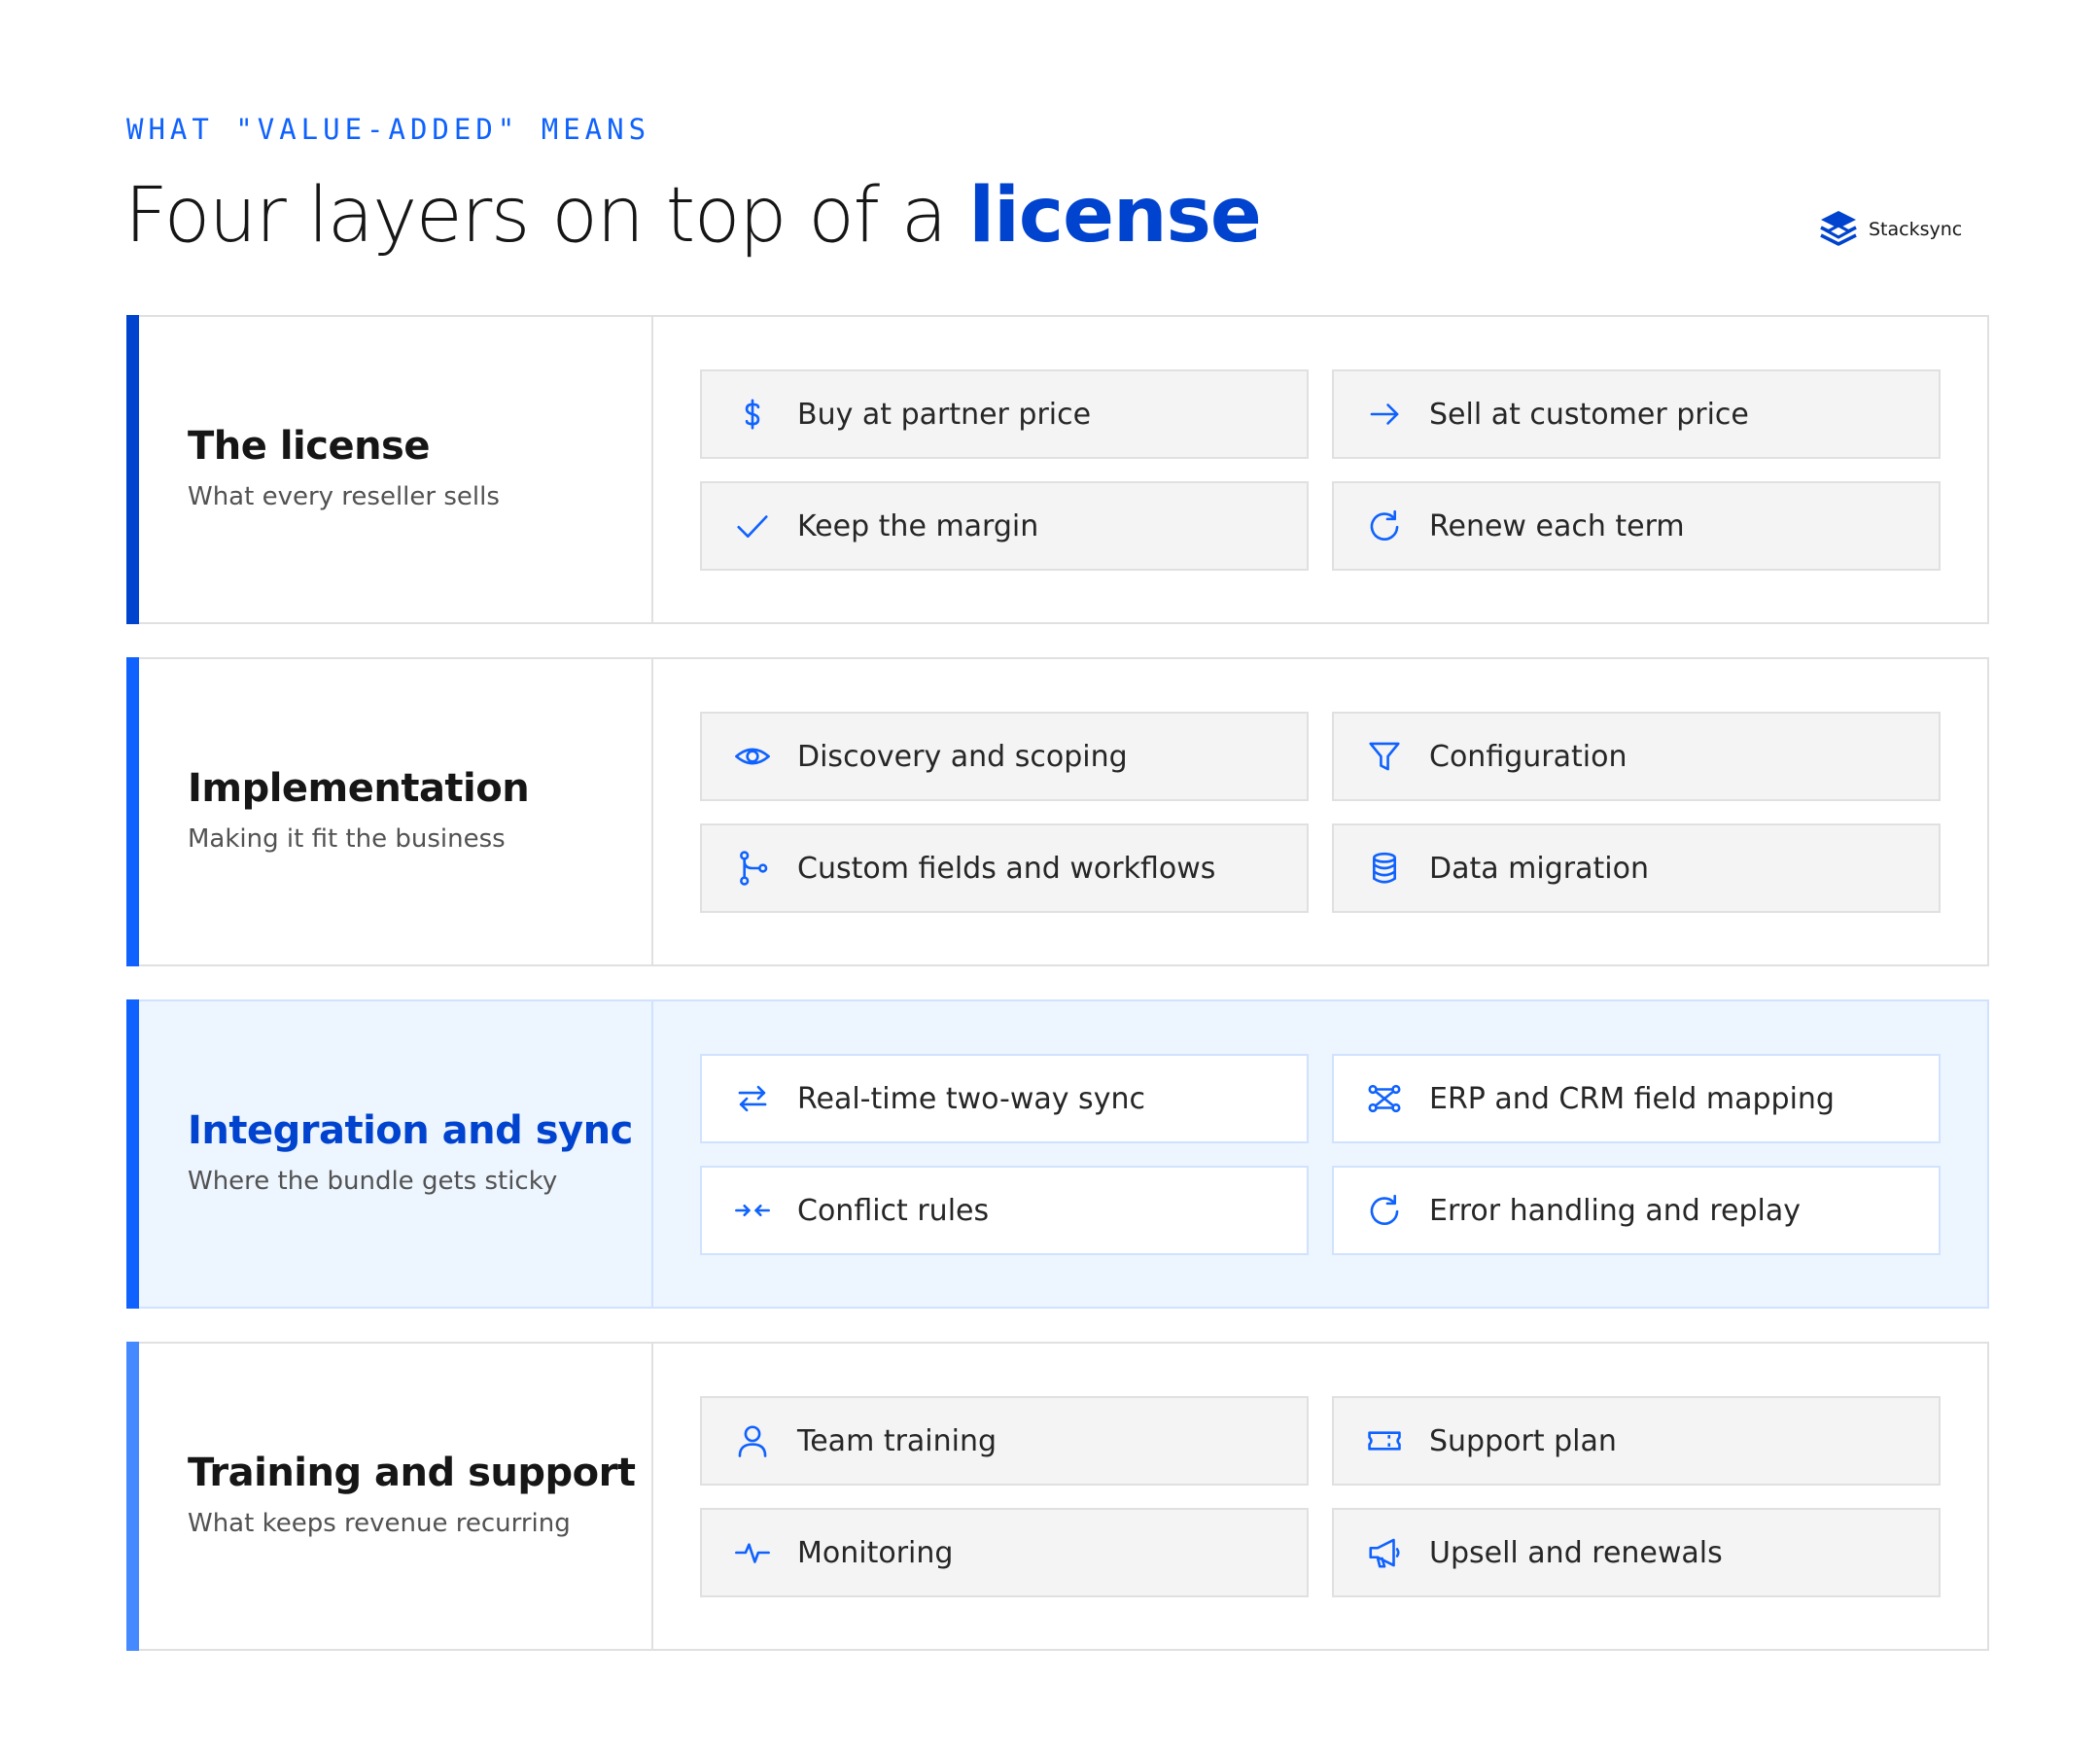 The image size is (2100, 1750). Describe the element at coordinates (1539, 868) in the screenshot. I see `item-label: Data migration` at that location.